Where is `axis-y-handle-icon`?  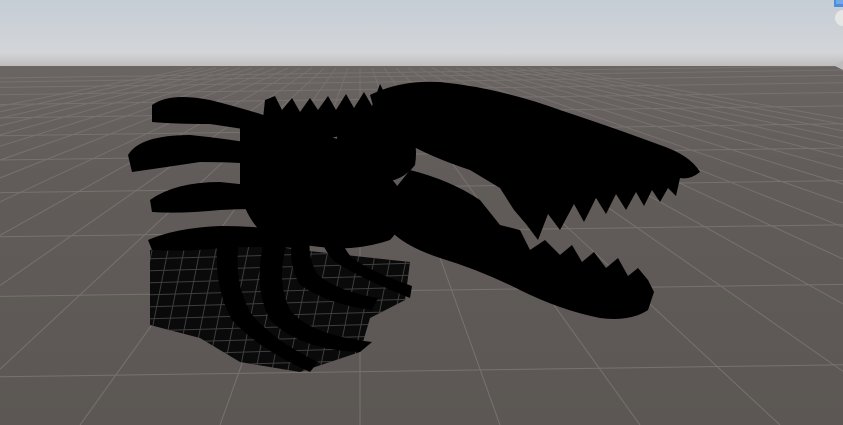
axis-y-handle-icon is located at coordinates (838, 3).